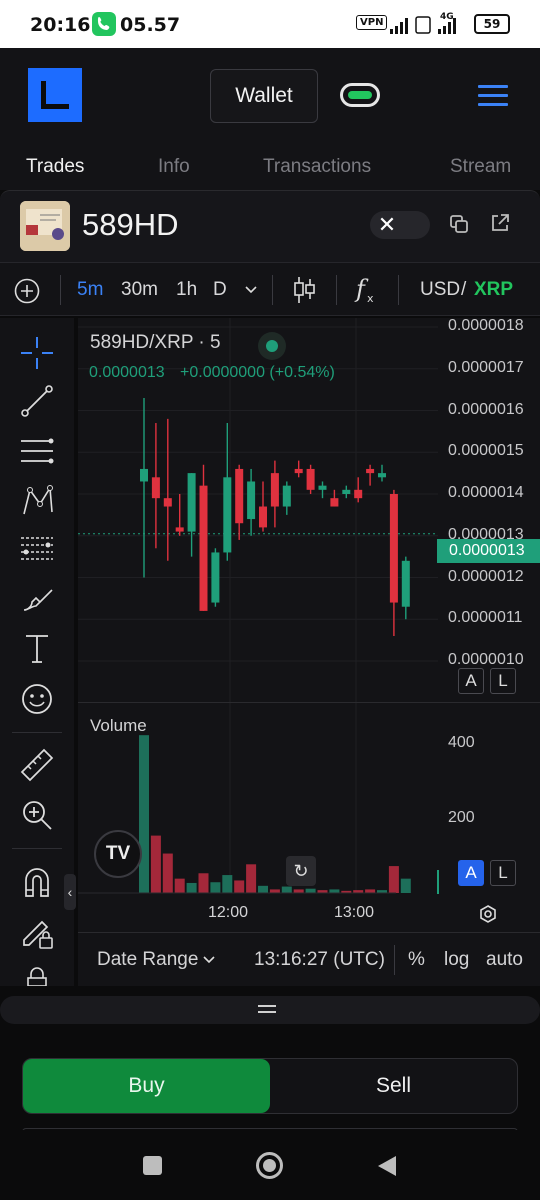 The height and width of the screenshot is (1200, 540). I want to click on crosshair-icon, so click(37, 353).